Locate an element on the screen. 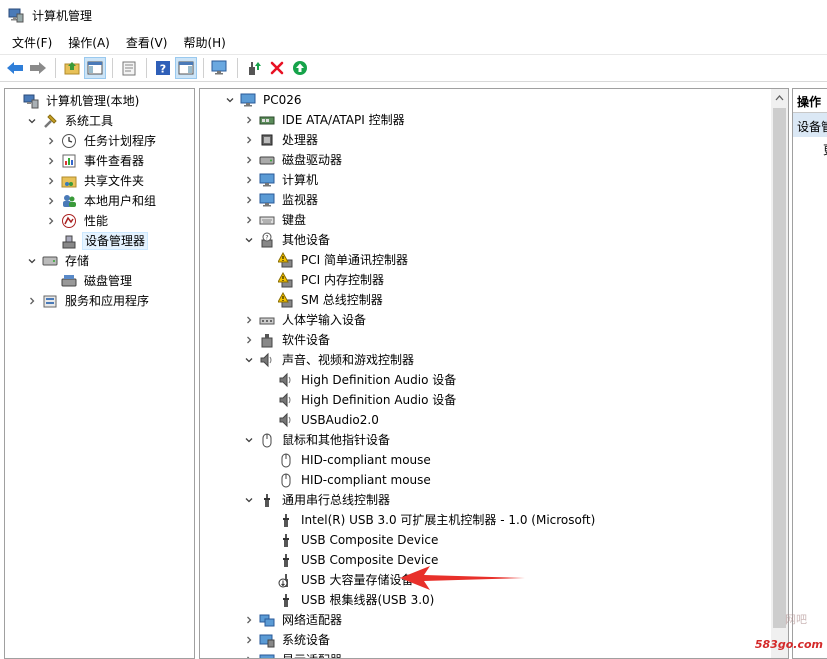 The image size is (827, 659). device-tree-row: 显示适配器 is located at coordinates (293, 654).